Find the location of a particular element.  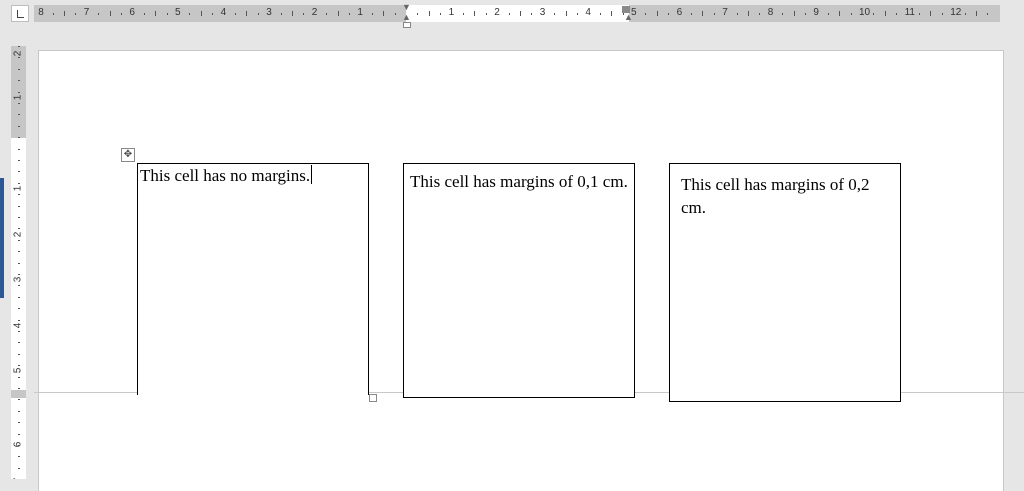

window-accent-strip is located at coordinates (2, 238).